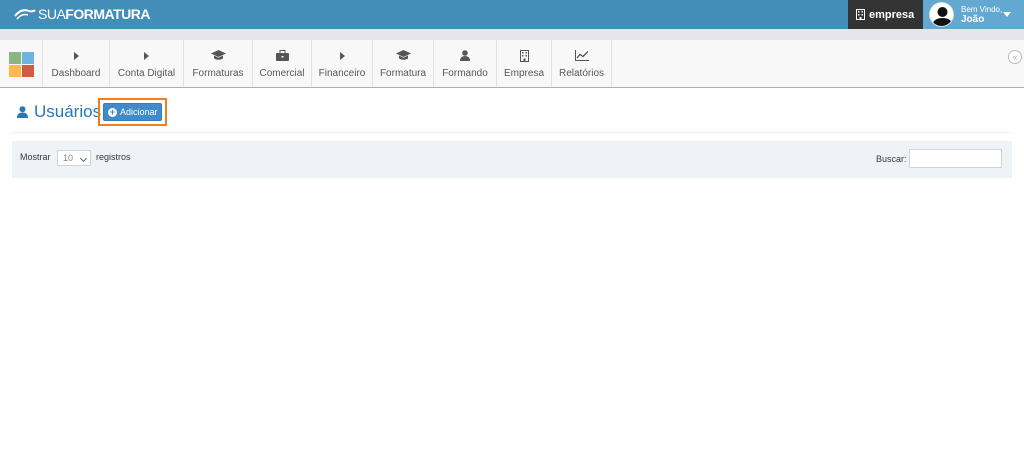 This screenshot has width=1024, height=456. I want to click on double-angle-left-icon: «, so click(1015, 57).